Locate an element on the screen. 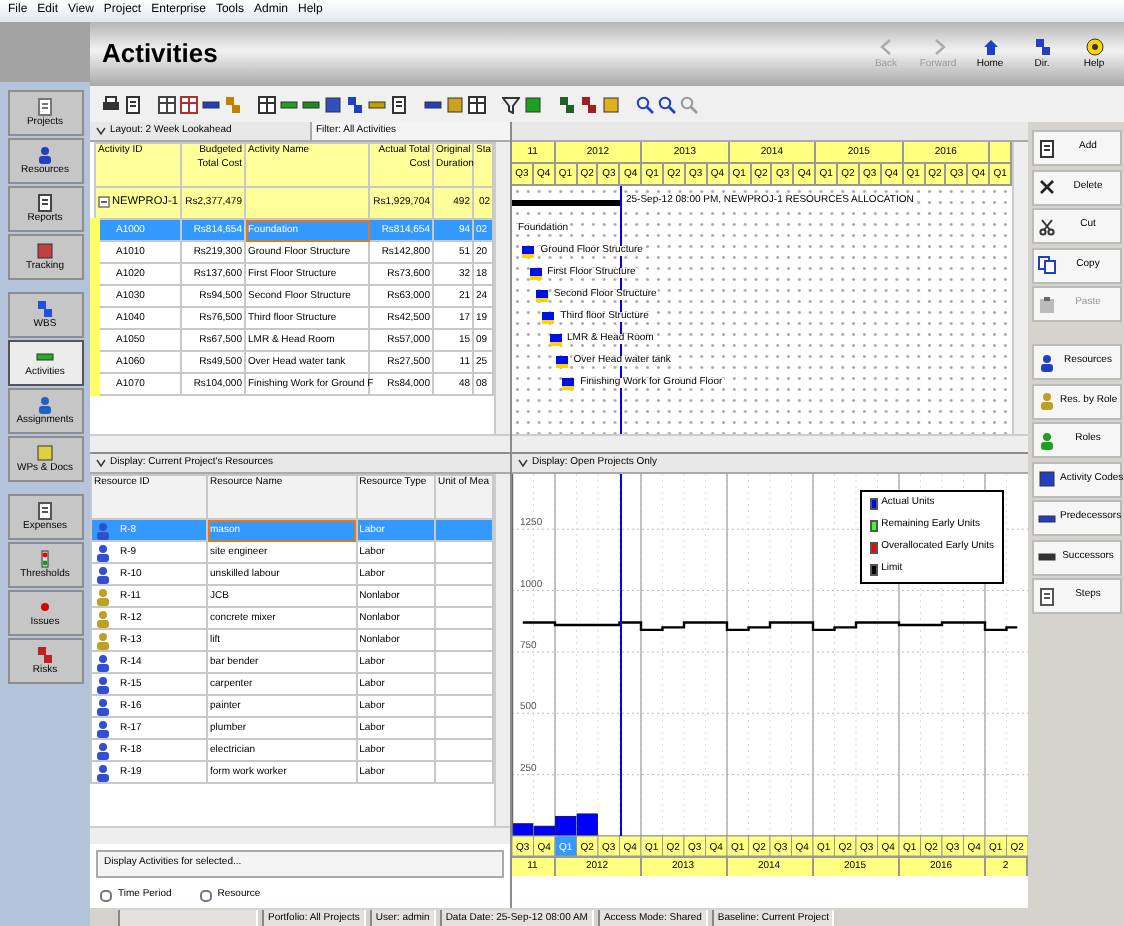 This screenshot has width=1124, height=926. home-icon is located at coordinates (990, 46).